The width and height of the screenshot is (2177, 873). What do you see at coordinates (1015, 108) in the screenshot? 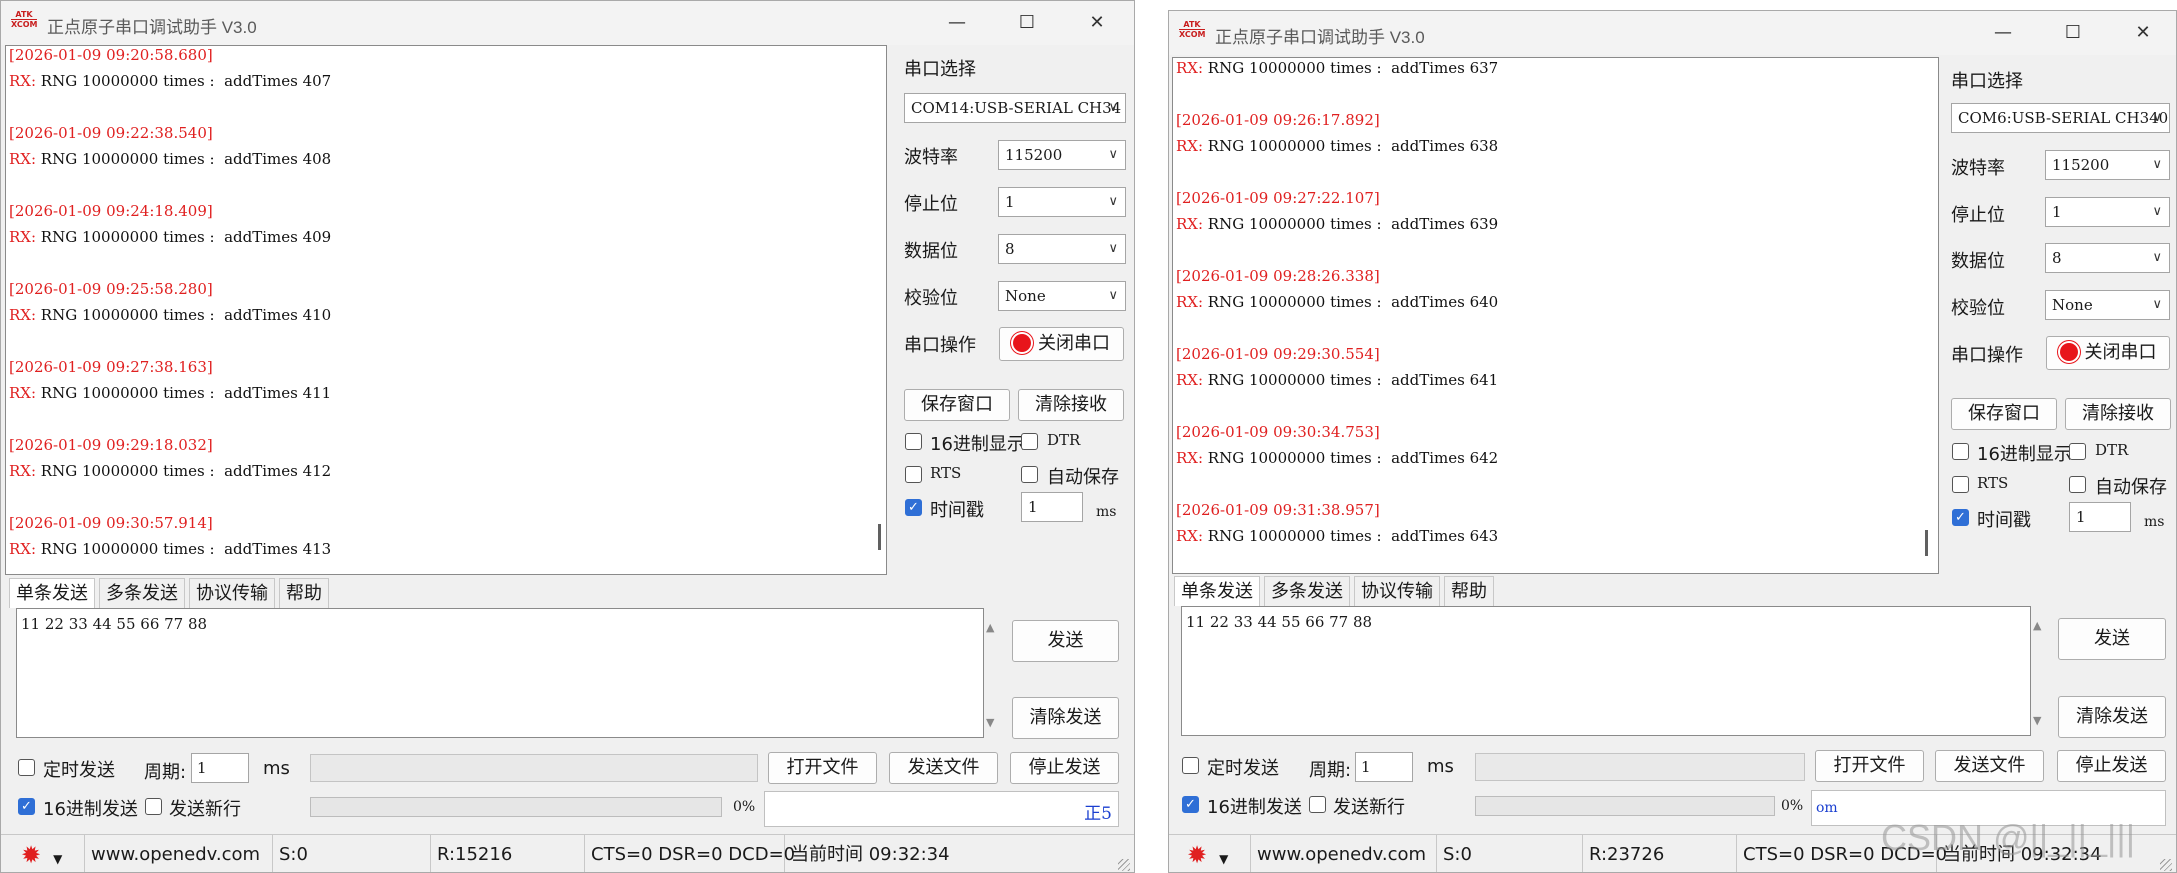
I see `port-select: COM14:USB-SERIAL CH34 ∨` at bounding box center [1015, 108].